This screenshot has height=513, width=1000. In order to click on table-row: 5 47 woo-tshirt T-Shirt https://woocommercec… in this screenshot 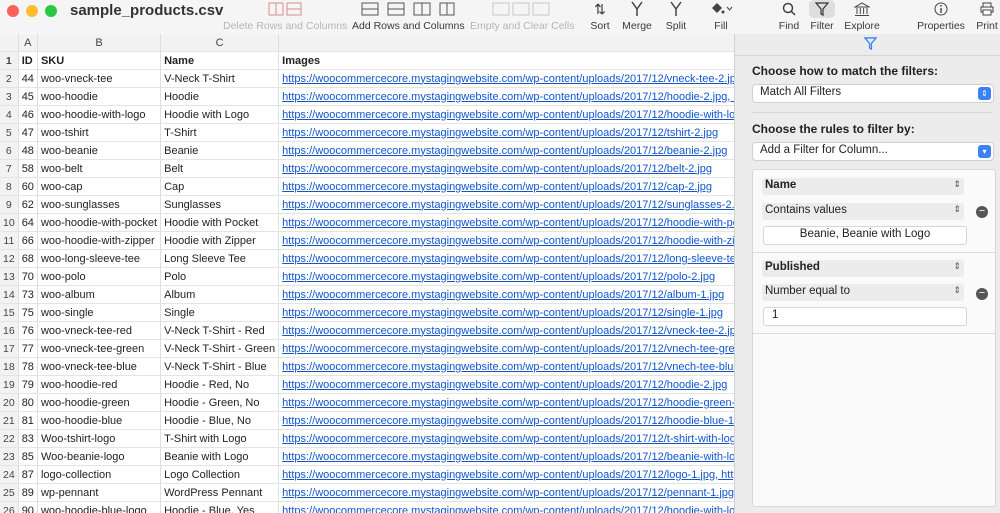, I will do `click(367, 132)`.